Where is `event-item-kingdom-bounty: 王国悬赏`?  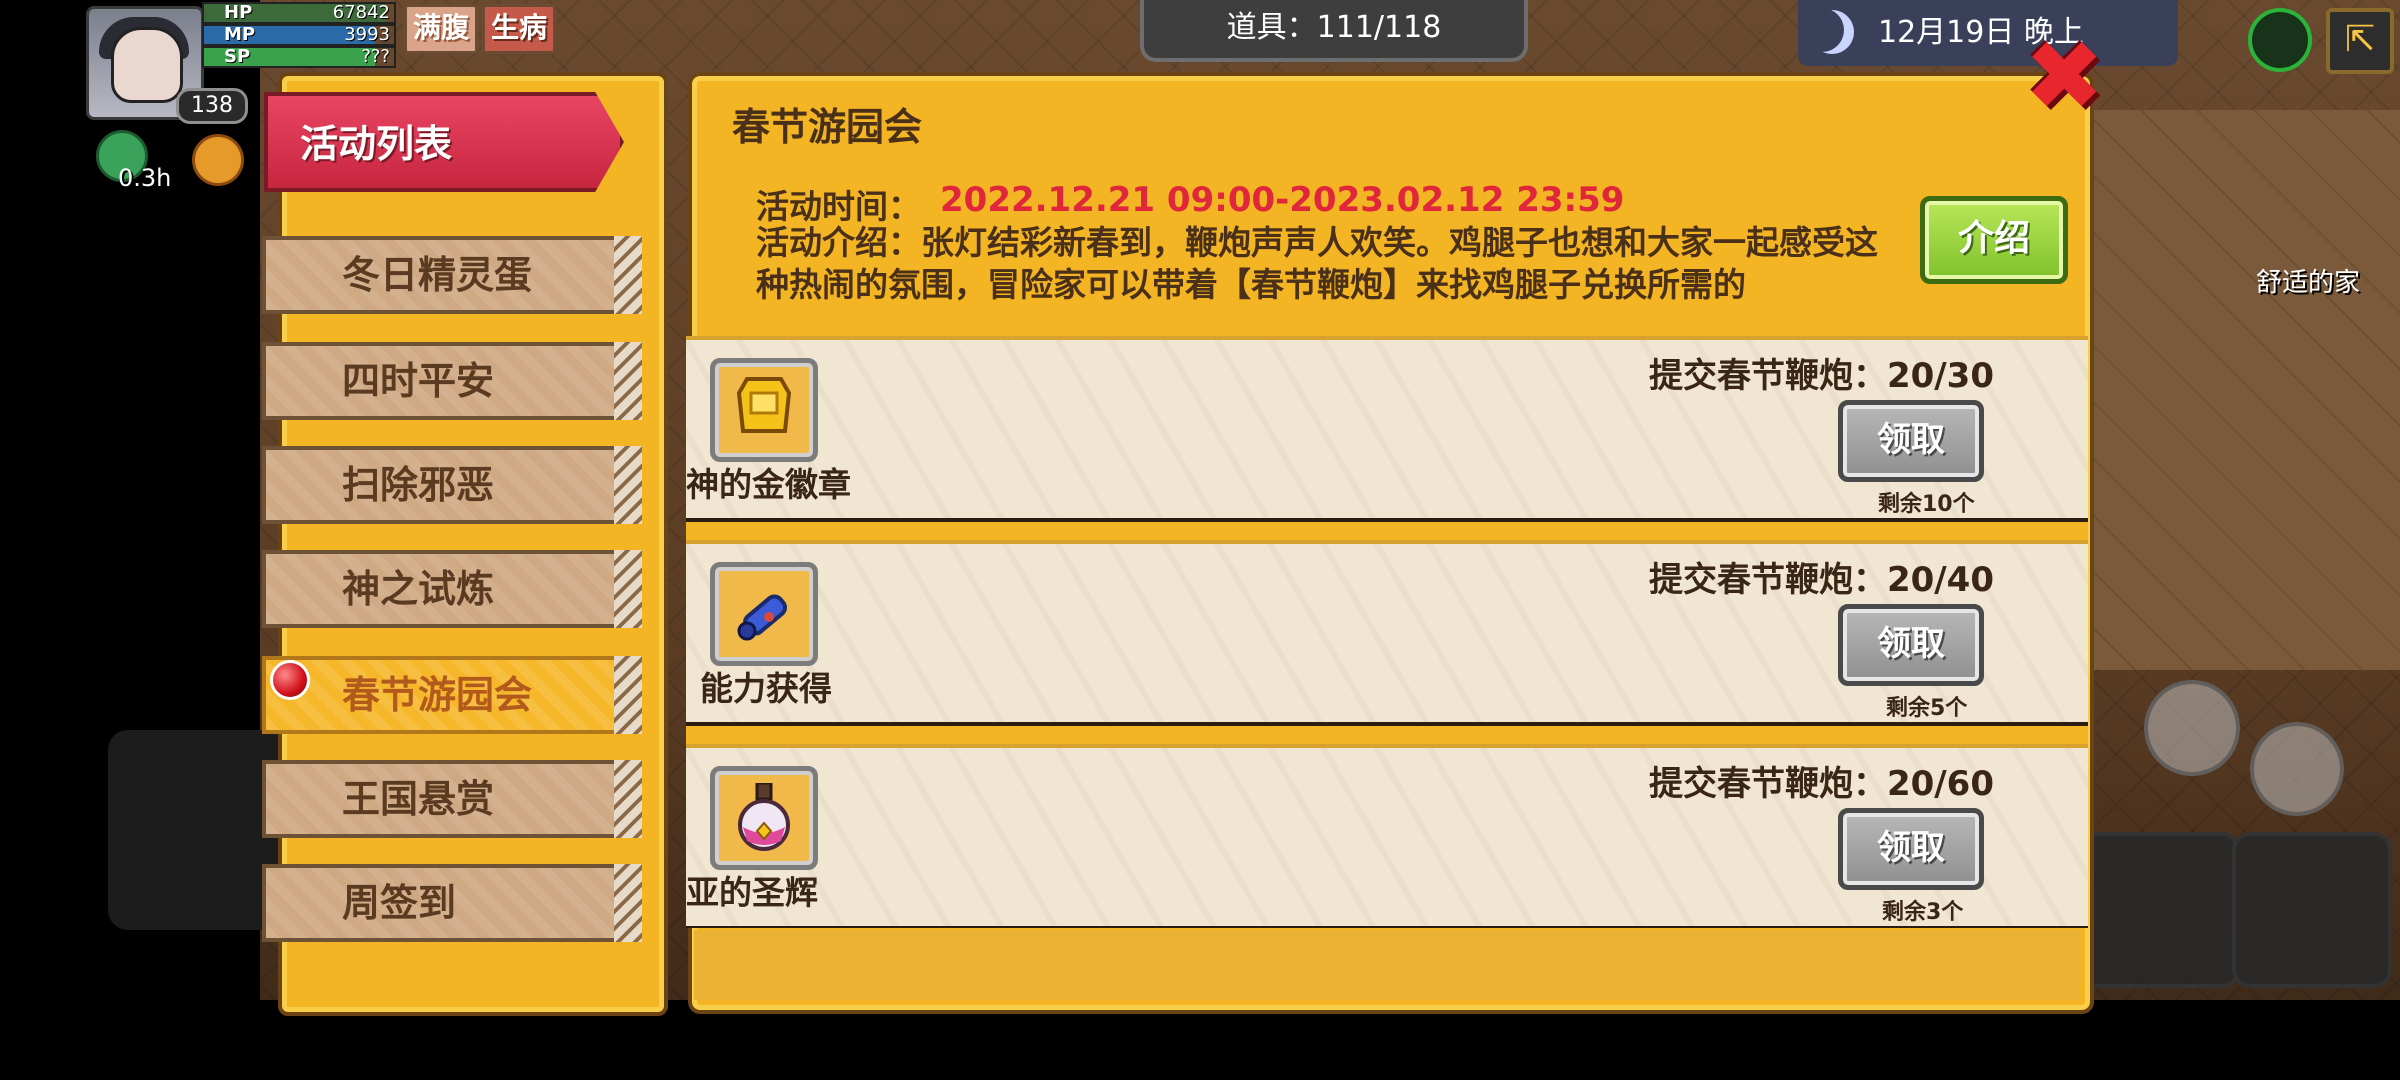 event-item-kingdom-bounty: 王国悬赏 is located at coordinates (452, 799).